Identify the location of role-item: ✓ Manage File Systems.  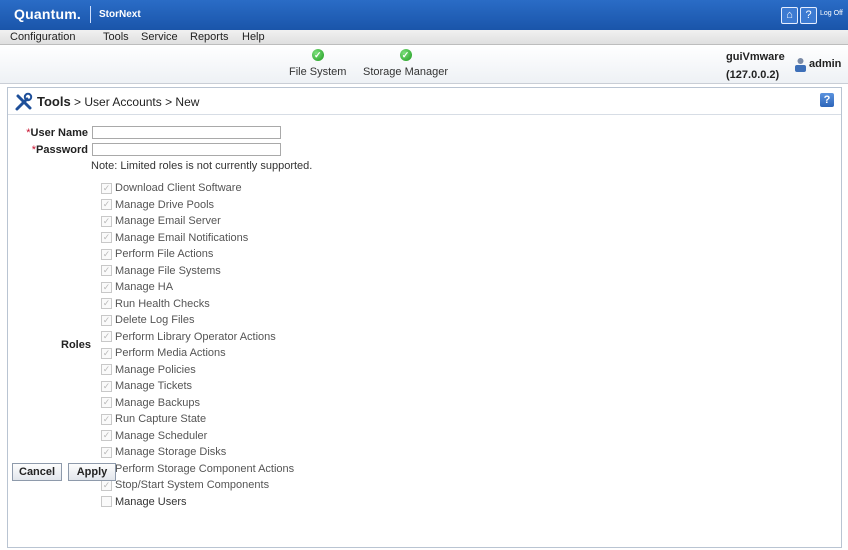
(197, 271).